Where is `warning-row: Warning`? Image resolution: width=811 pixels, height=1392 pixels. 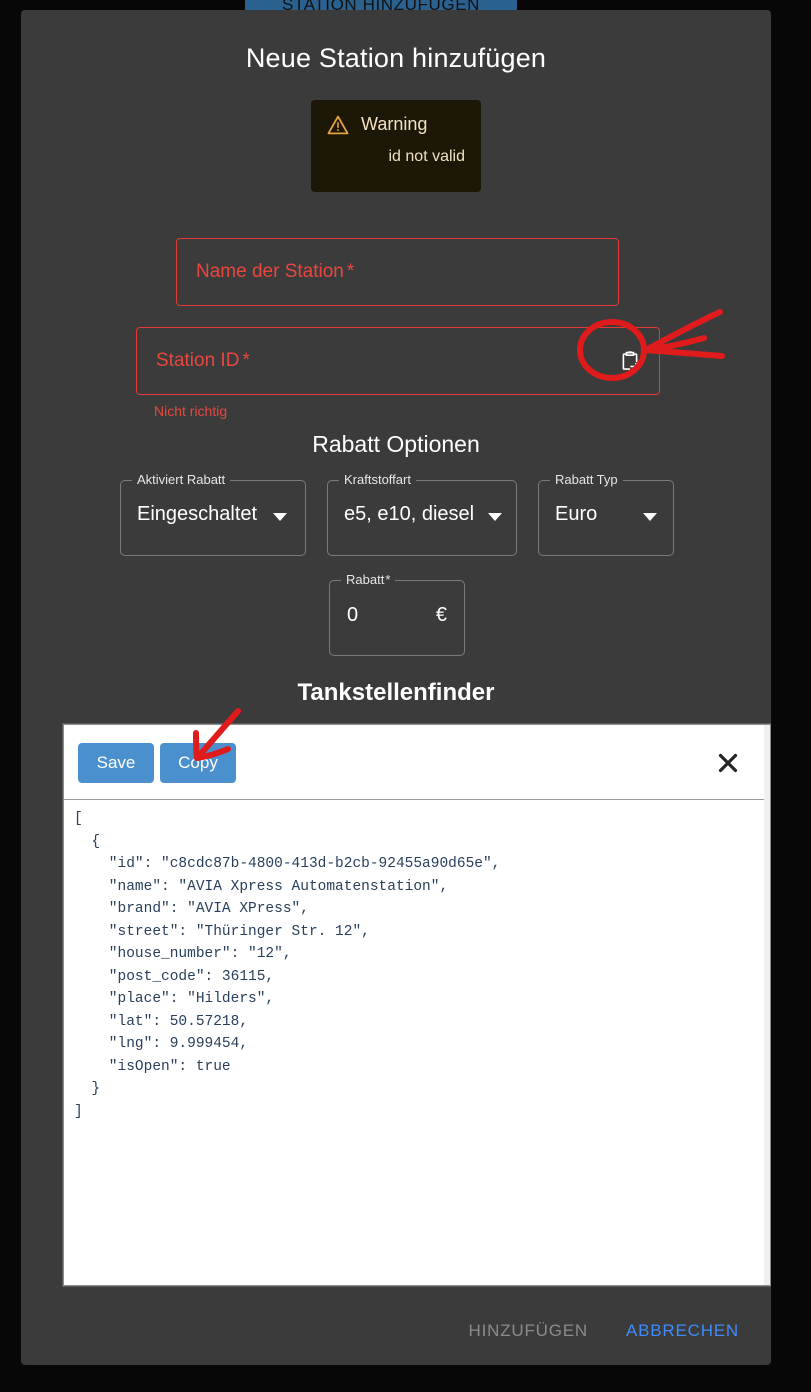
warning-row: Warning is located at coordinates (396, 124).